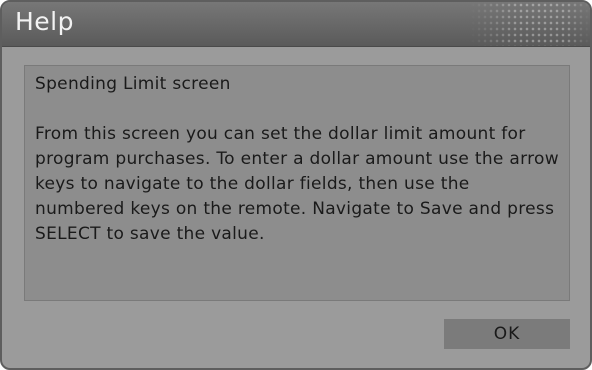 This screenshot has height=370, width=592. Describe the element at coordinates (296, 24) in the screenshot. I see `title-bar: Help` at that location.